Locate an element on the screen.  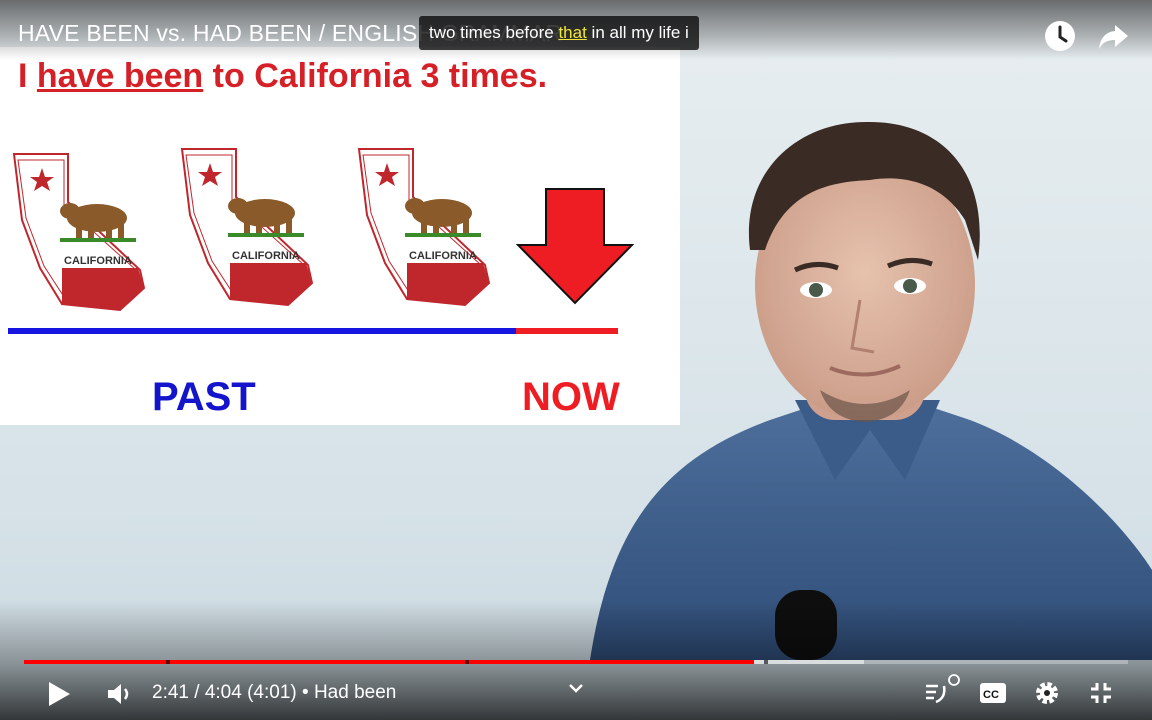
state-label-1: CALIFORNIA is located at coordinates (98, 261).